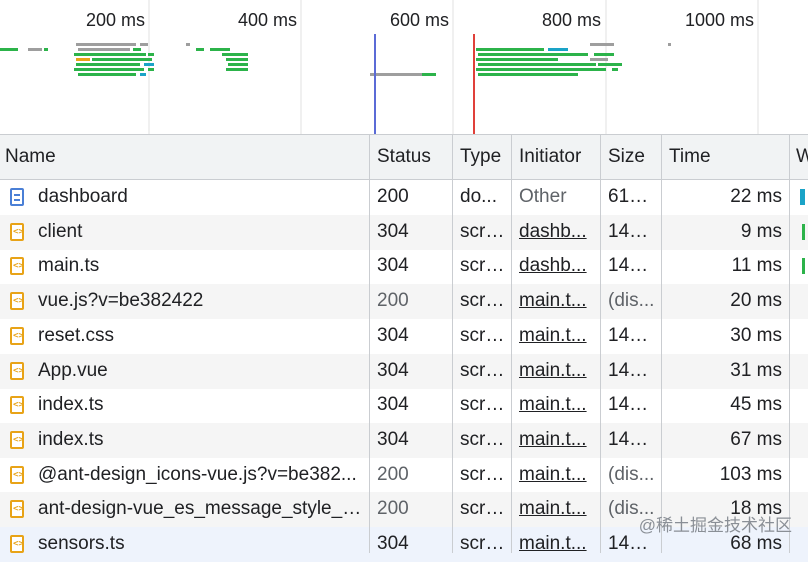 This screenshot has height=562, width=808. Describe the element at coordinates (404, 371) in the screenshot. I see `table-row: <> App.vue 304 scri... main.t... 145... 31 ms` at that location.